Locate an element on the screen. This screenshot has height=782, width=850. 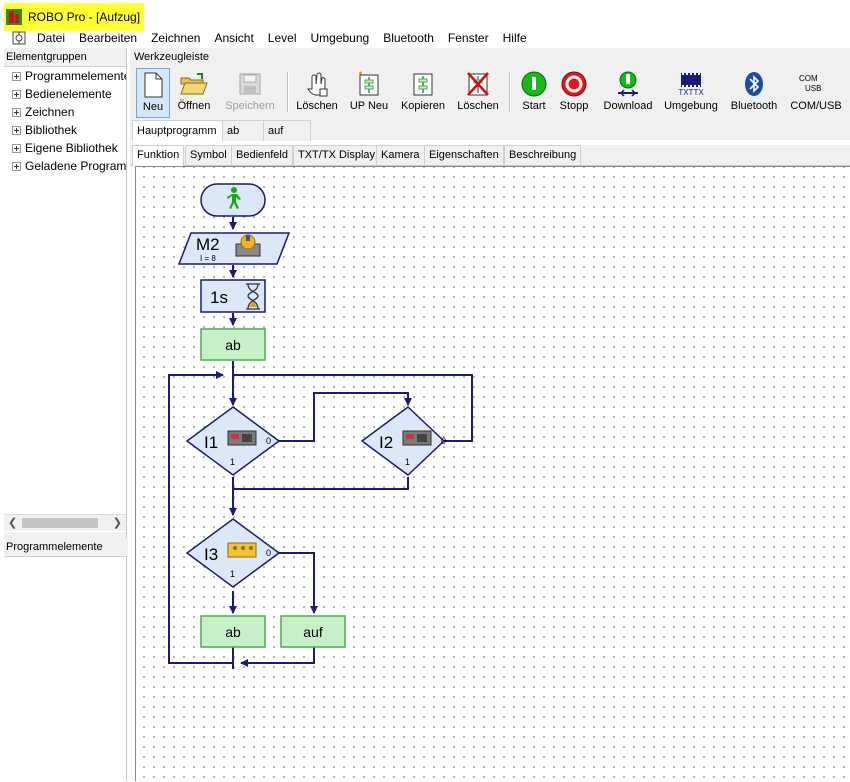
start-button: Start is located at coordinates (534, 92).